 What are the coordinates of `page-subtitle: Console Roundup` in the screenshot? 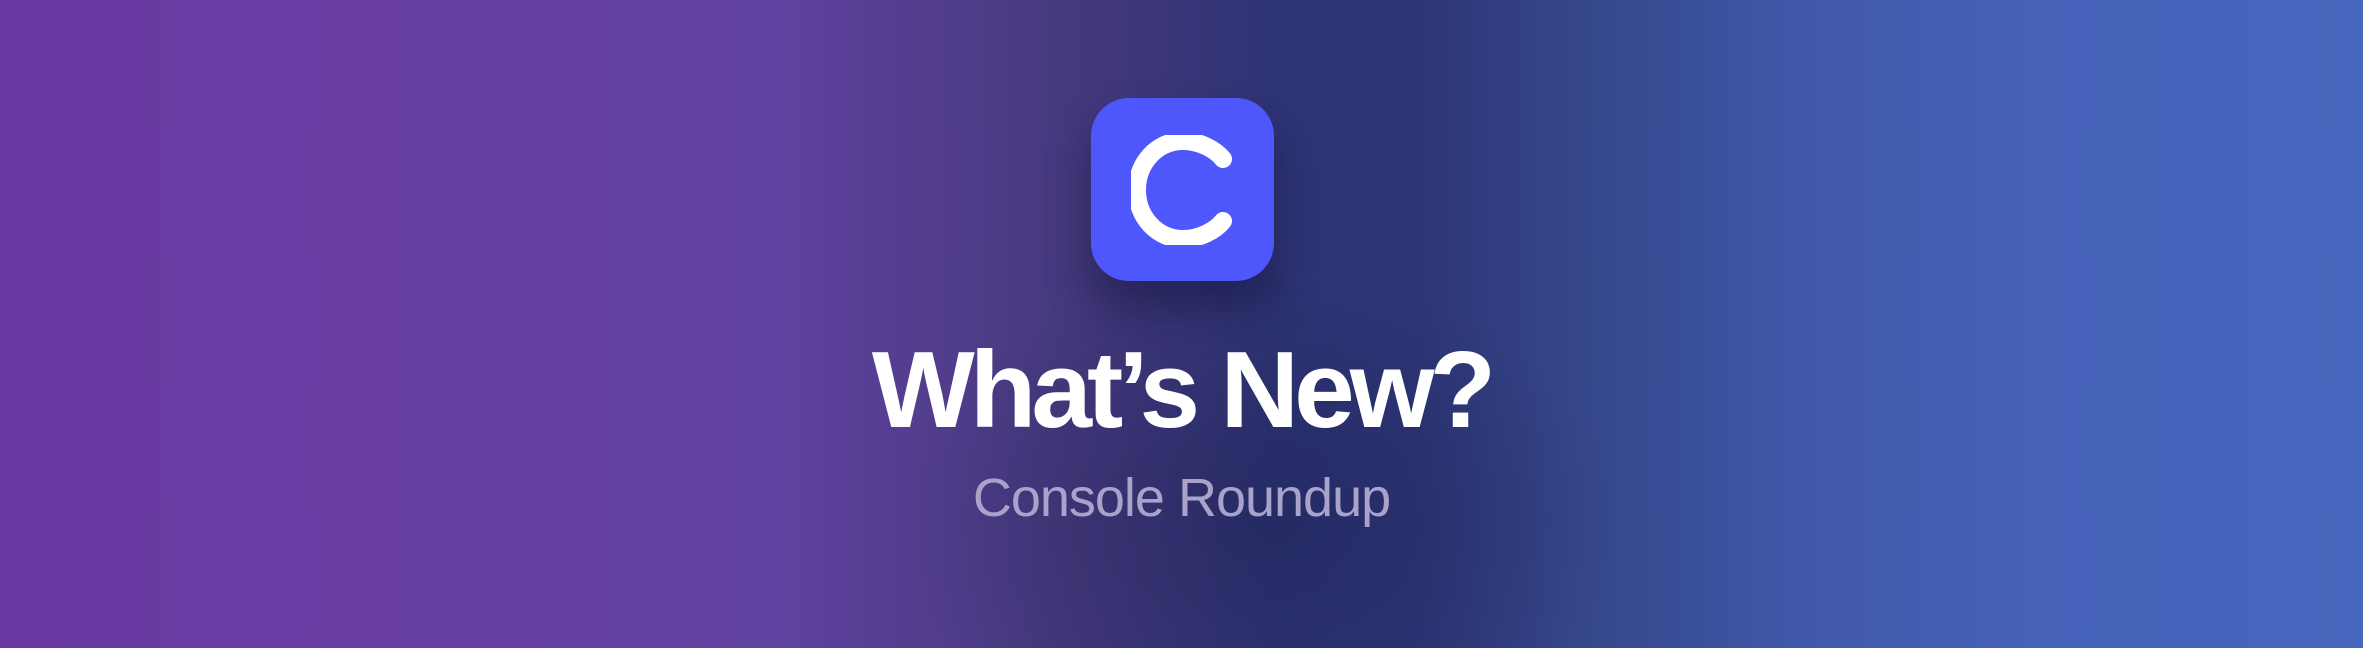 It's located at (1181, 498).